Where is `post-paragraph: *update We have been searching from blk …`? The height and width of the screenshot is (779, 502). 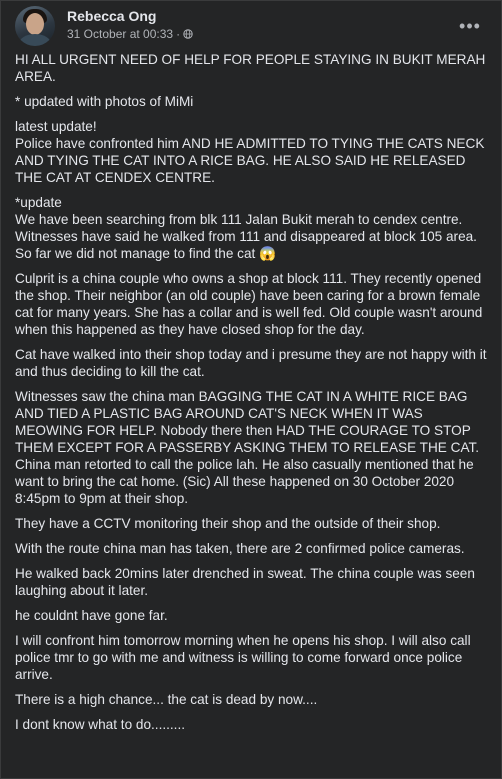
post-paragraph: *update We have been searching from blk … is located at coordinates (246, 228).